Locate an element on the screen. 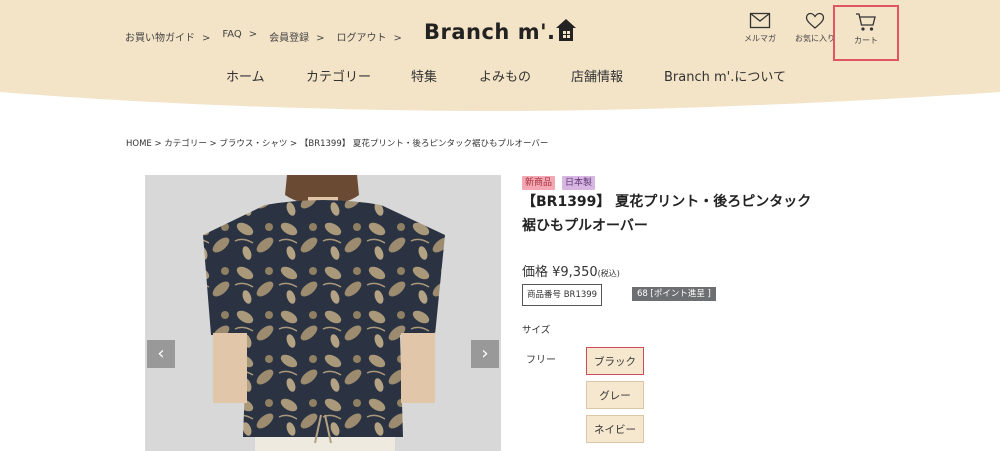 The image size is (1000, 451). size-label: サイズ is located at coordinates (536, 330).